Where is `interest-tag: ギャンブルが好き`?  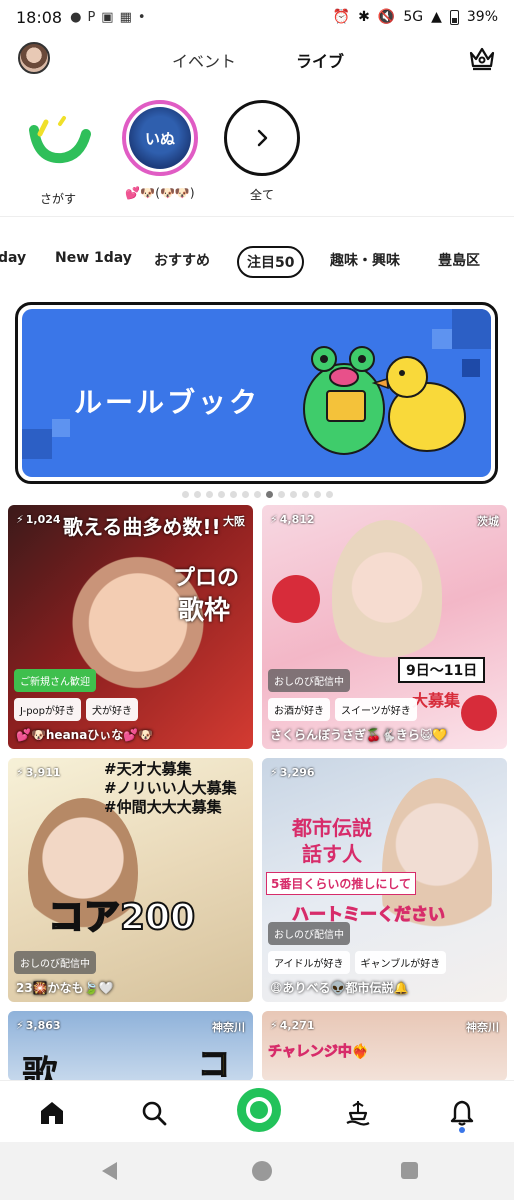 interest-tag: ギャンブルが好き is located at coordinates (400, 962).